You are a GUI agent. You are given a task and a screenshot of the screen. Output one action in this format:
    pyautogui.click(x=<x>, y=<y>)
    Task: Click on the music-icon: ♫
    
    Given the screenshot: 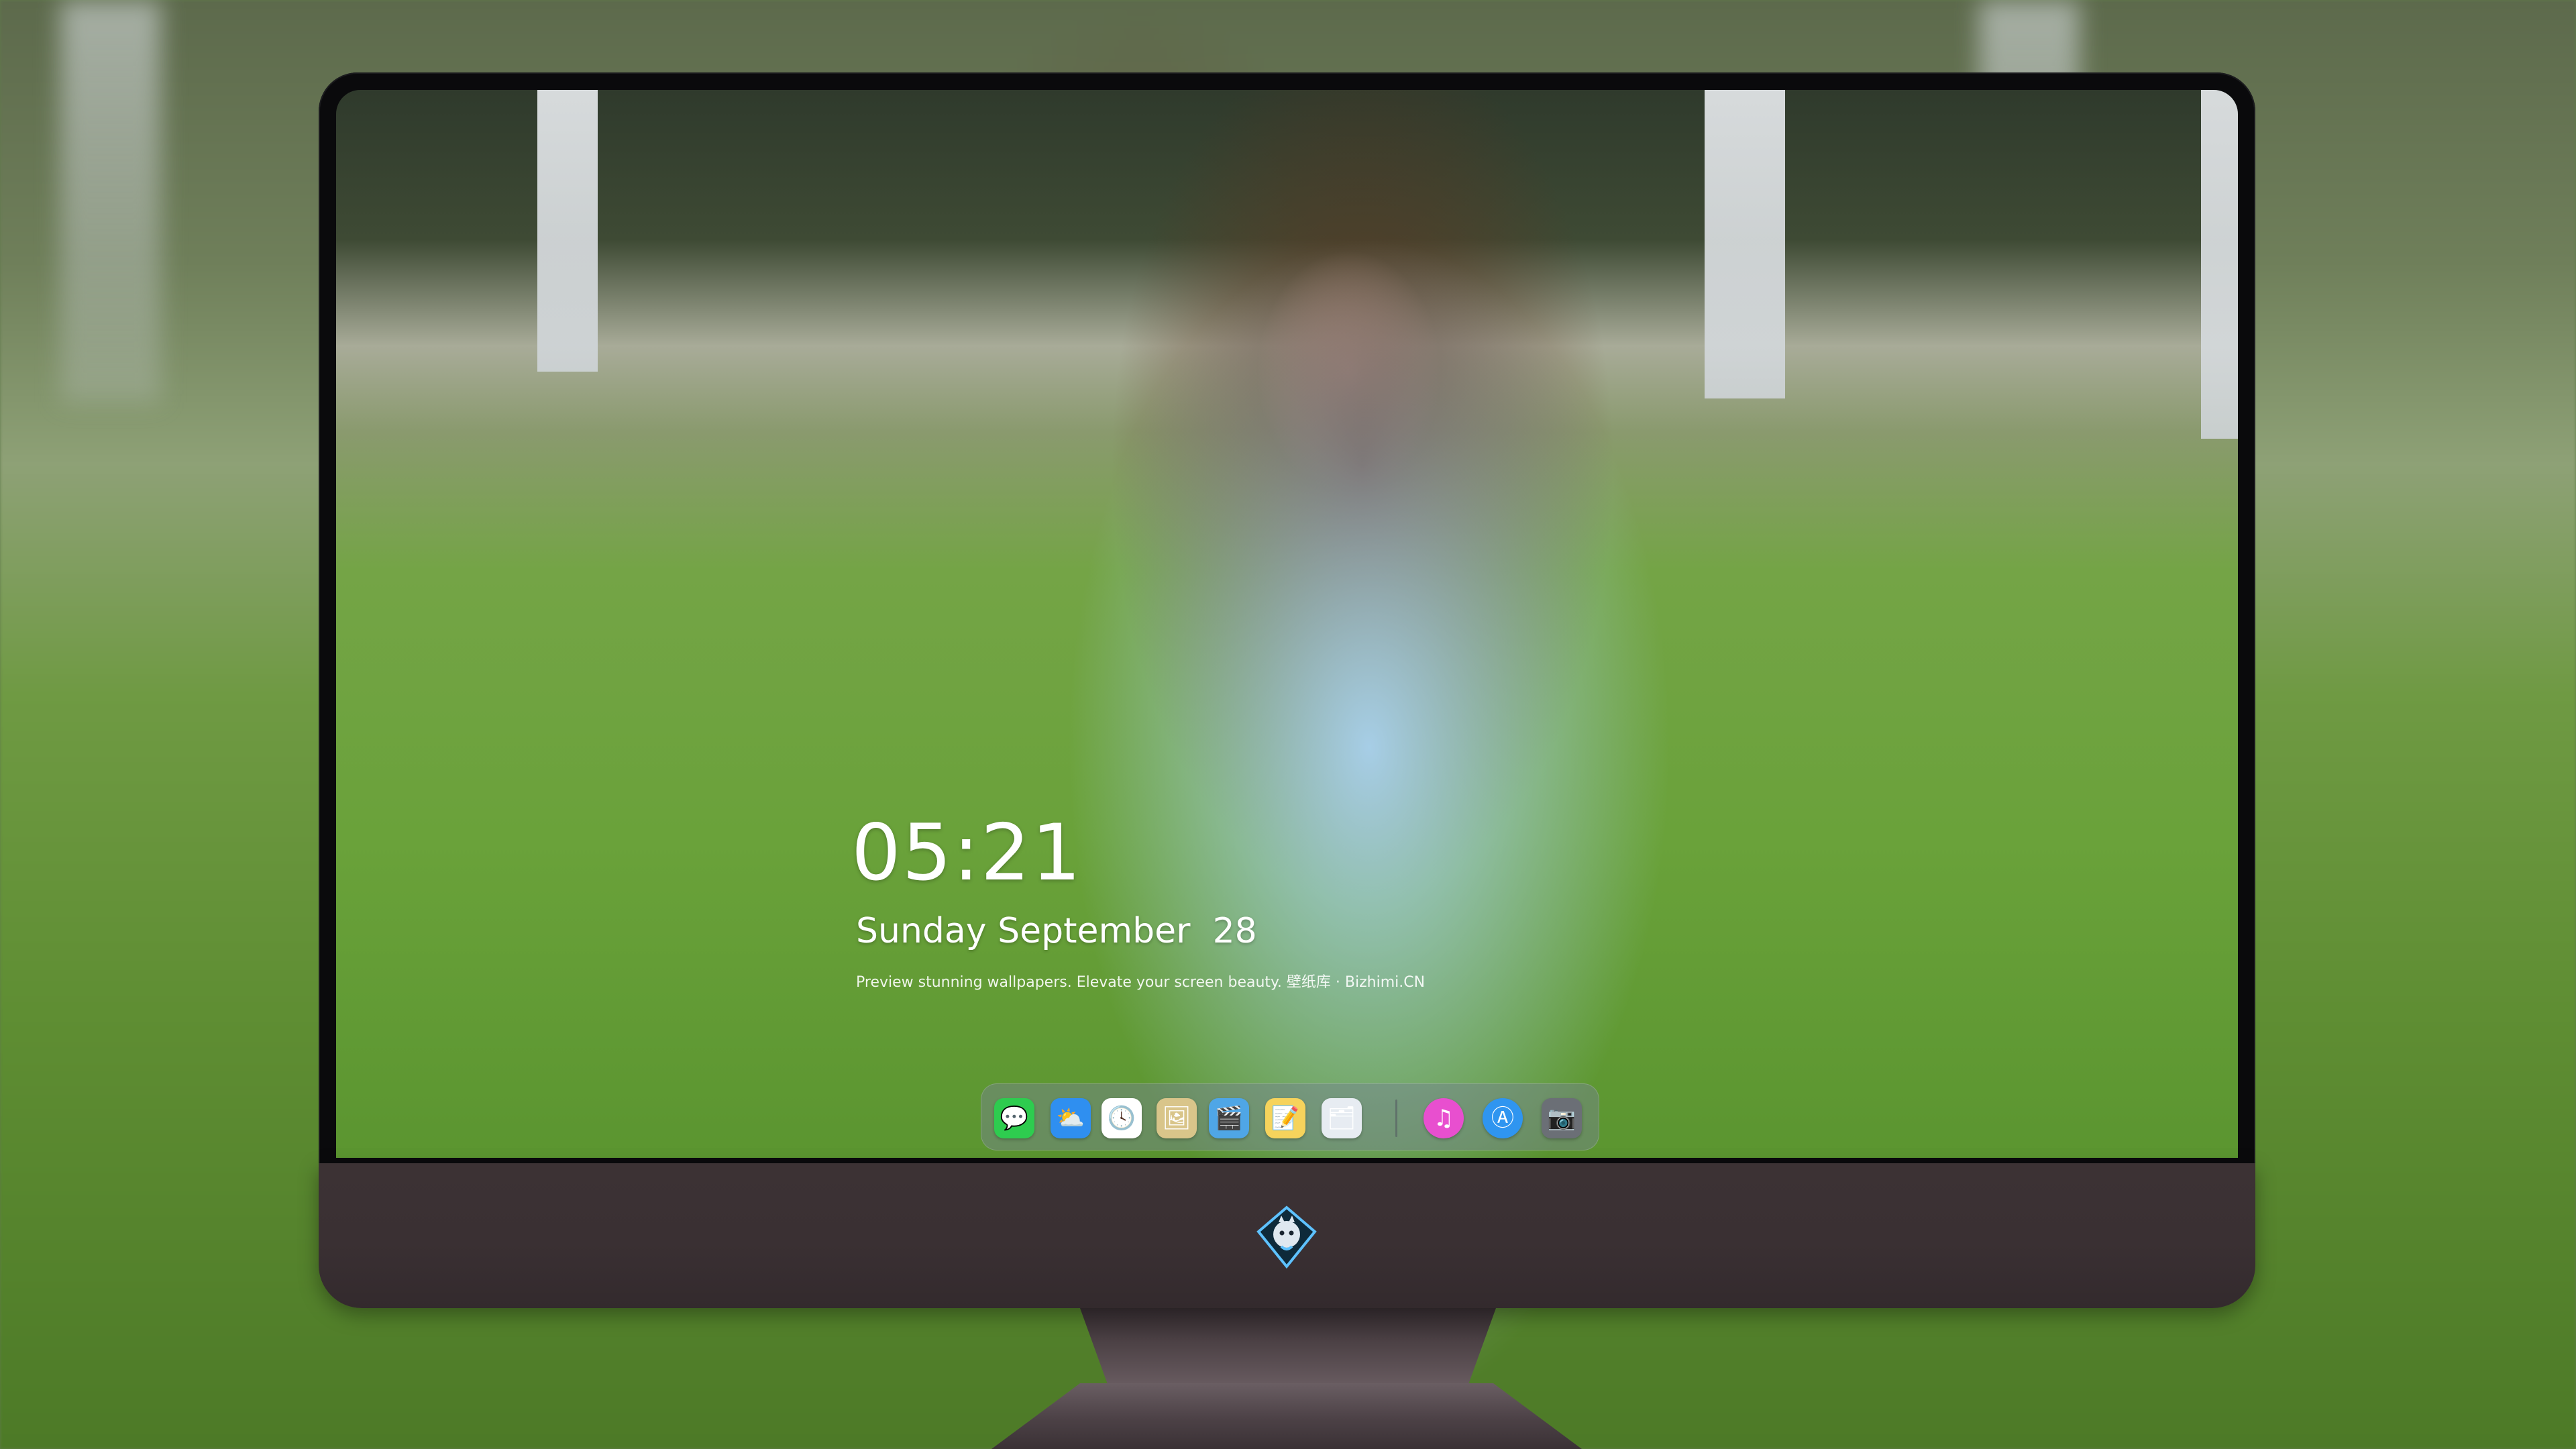 What is the action you would take?
    pyautogui.click(x=1444, y=1118)
    